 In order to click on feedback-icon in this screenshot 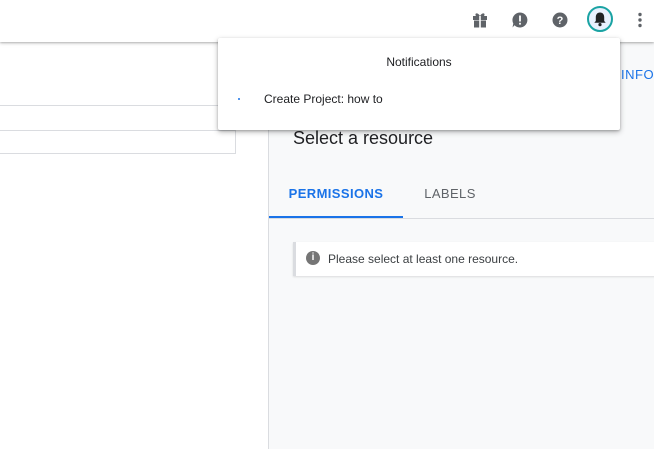, I will do `click(520, 20)`.